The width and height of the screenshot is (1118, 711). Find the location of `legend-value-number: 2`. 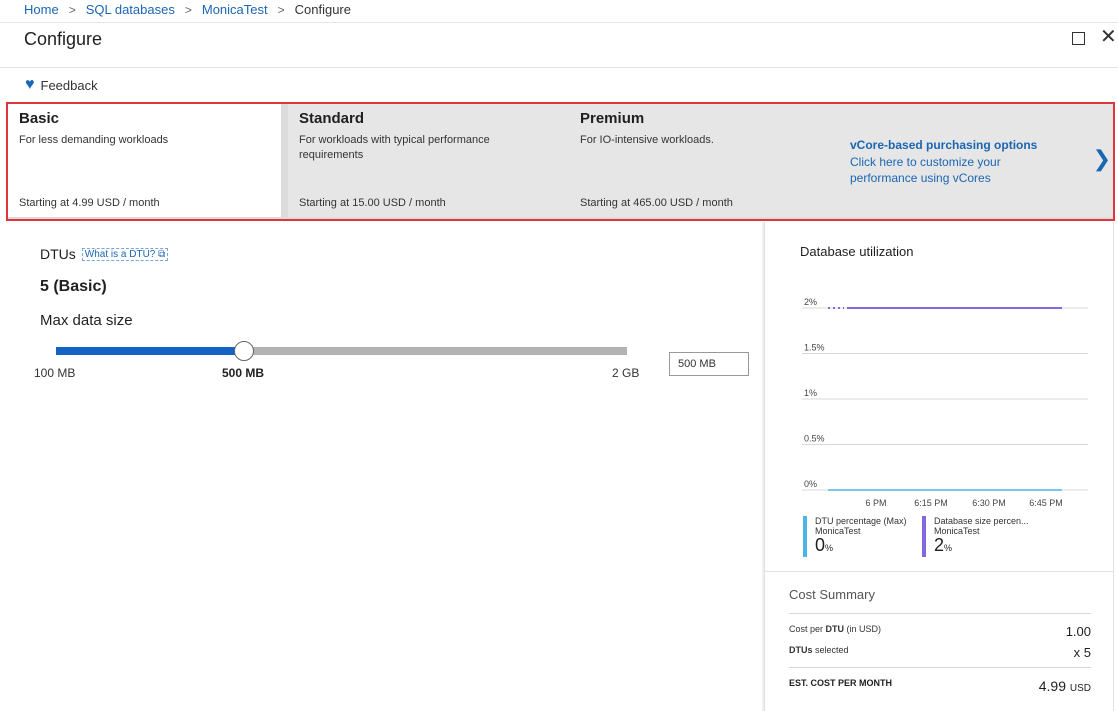

legend-value-number: 2 is located at coordinates (939, 545).